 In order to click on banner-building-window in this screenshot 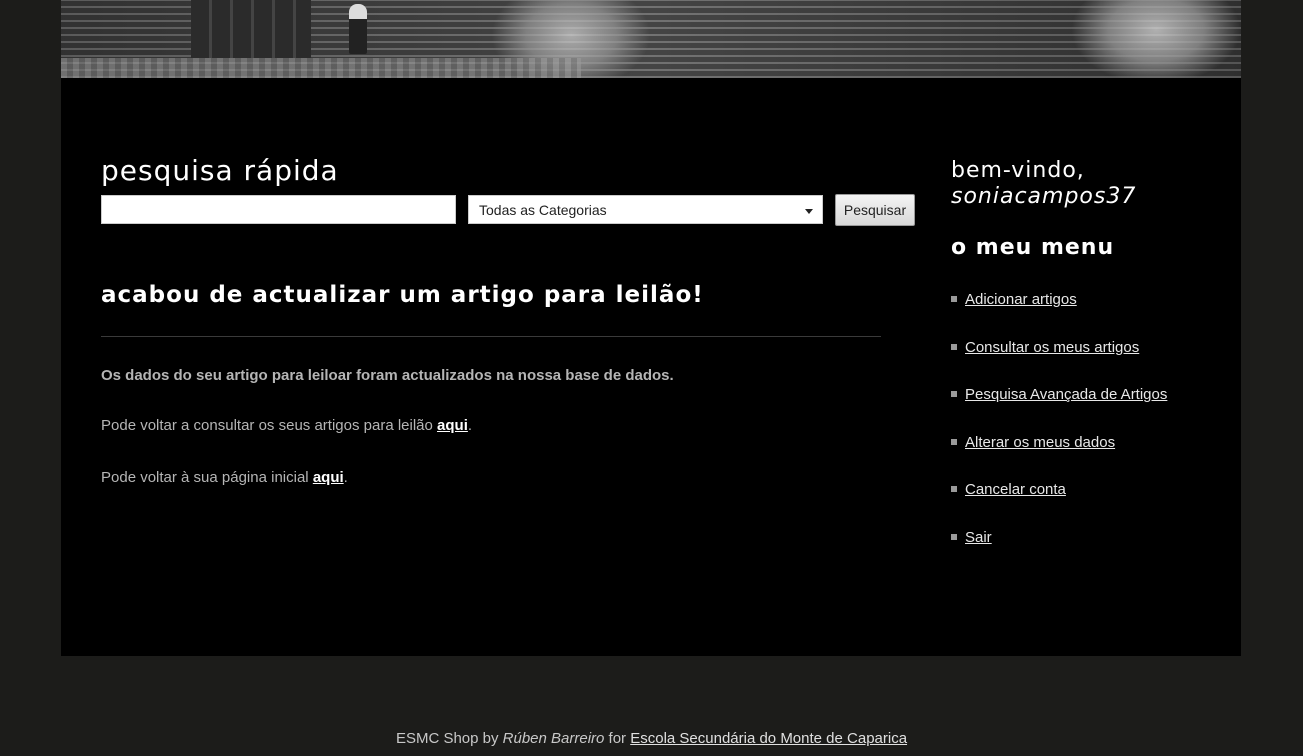, I will do `click(251, 29)`.